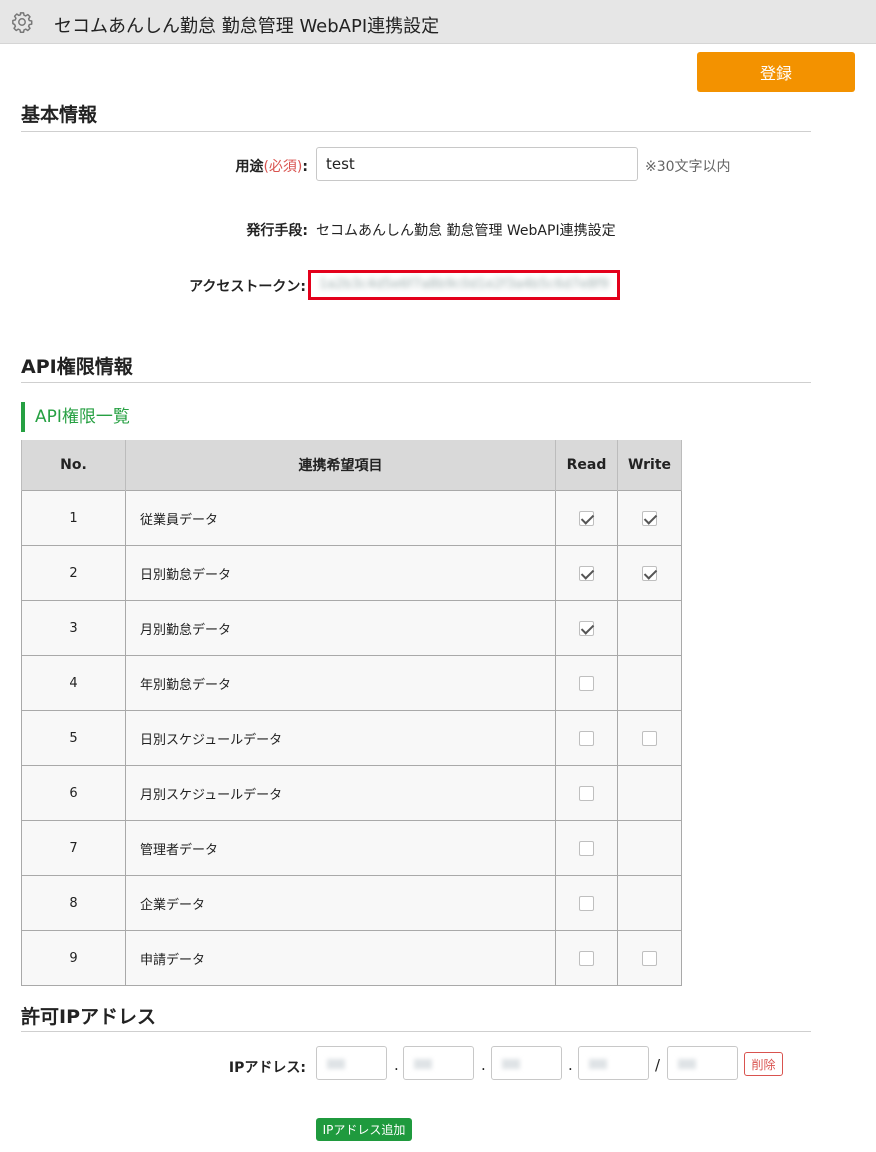  Describe the element at coordinates (340, 683) in the screenshot. I see `row-item-name: 年別勤怠データ` at that location.